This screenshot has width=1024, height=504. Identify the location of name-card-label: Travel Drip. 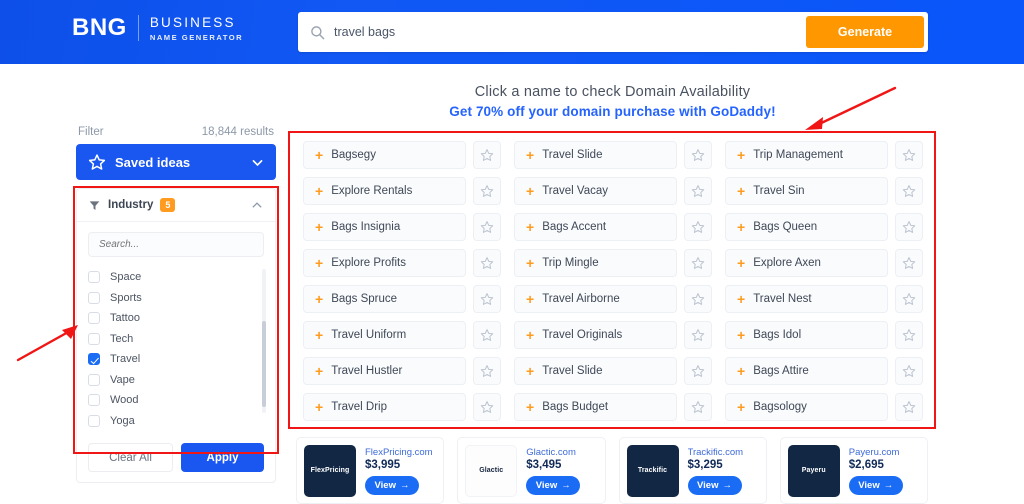
(359, 407).